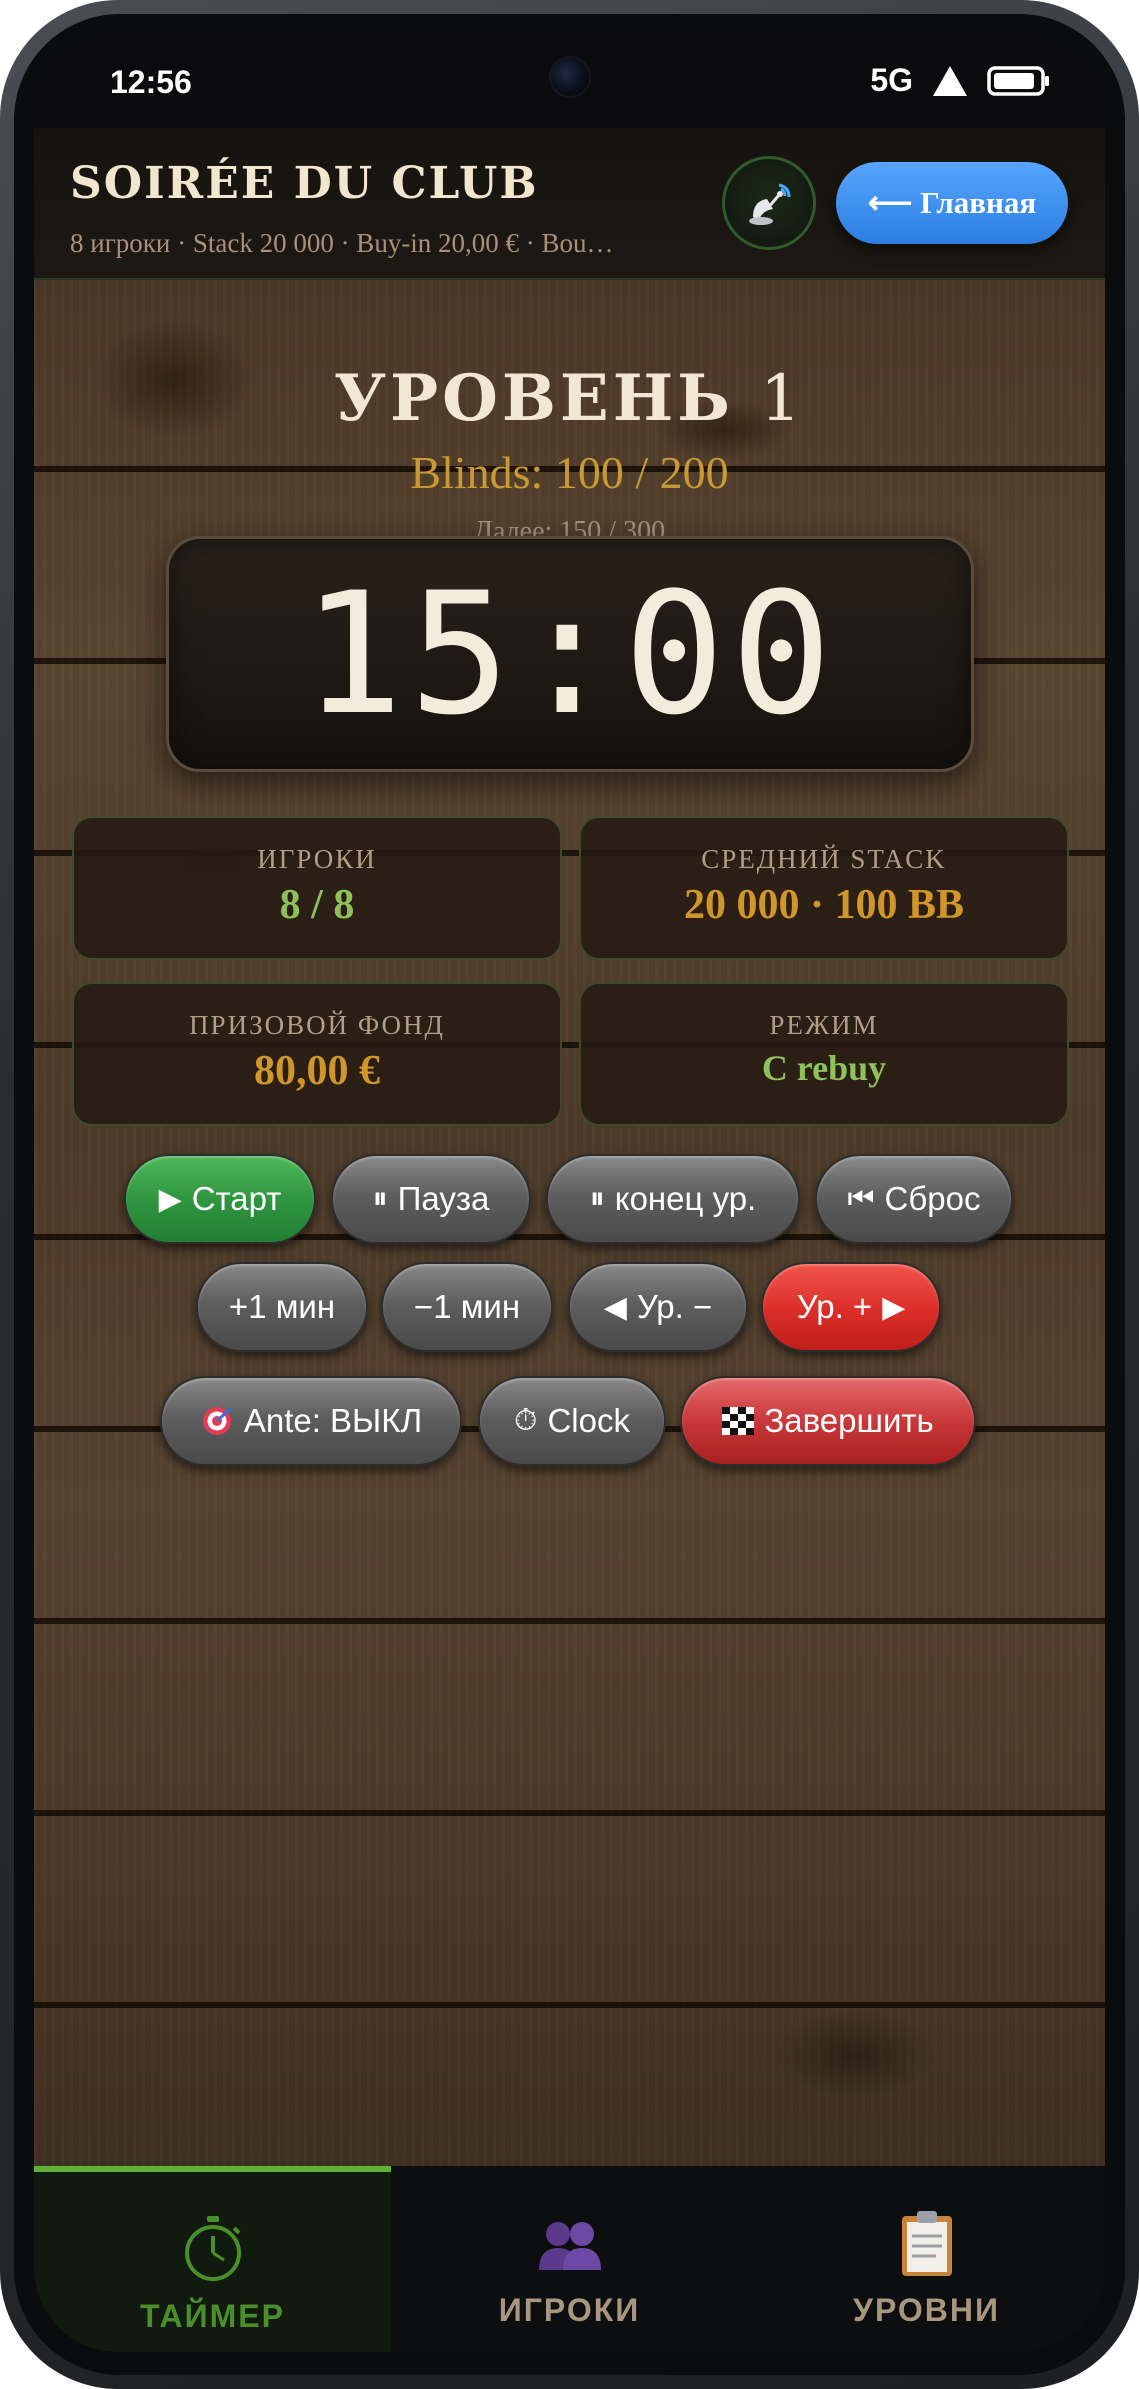  What do you see at coordinates (588, 1420) in the screenshot?
I see `clock-label: Clock` at bounding box center [588, 1420].